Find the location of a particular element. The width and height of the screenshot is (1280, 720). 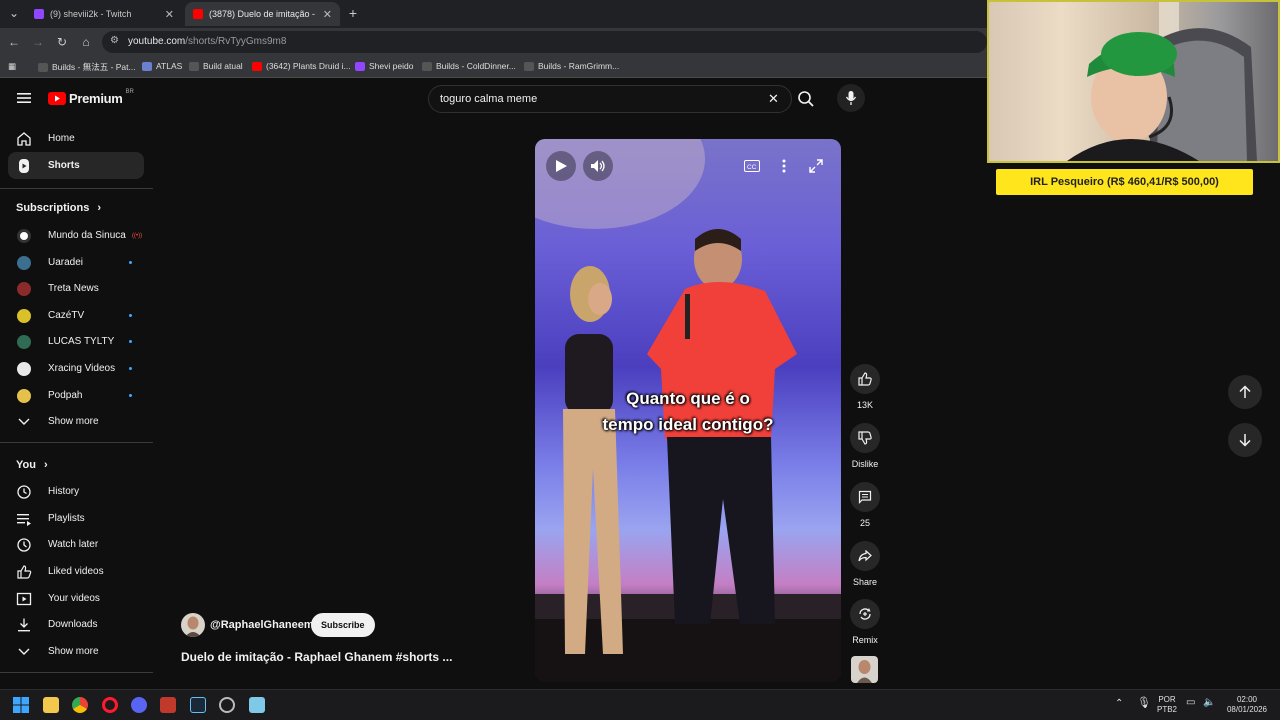

home-icon: ⌂ is located at coordinates (86, 42).